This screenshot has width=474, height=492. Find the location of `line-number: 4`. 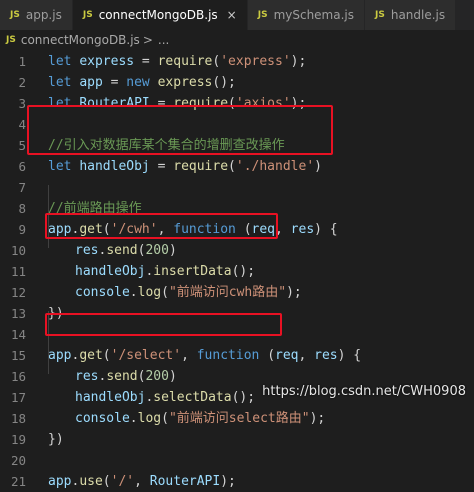

line-number: 4 is located at coordinates (22, 124).